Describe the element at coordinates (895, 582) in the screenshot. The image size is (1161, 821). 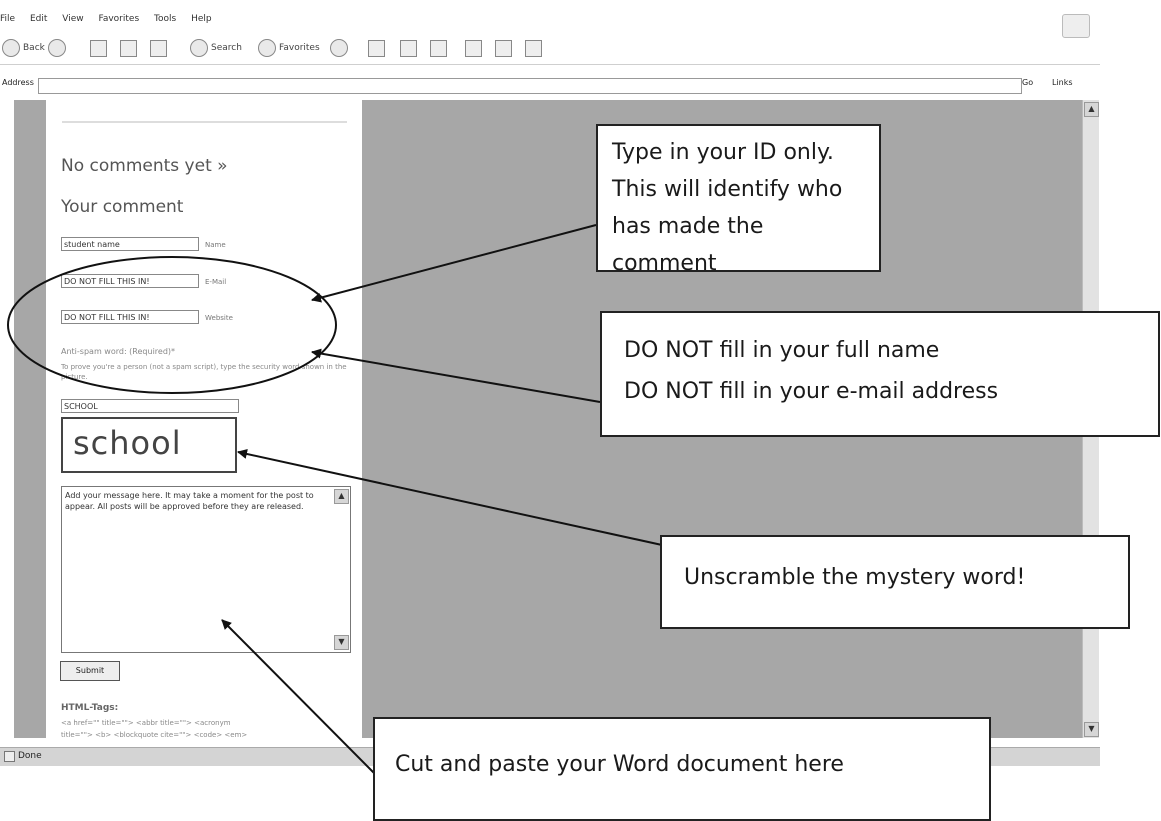
I see `callout-mystery-word: Unscramble the mystery word!` at that location.